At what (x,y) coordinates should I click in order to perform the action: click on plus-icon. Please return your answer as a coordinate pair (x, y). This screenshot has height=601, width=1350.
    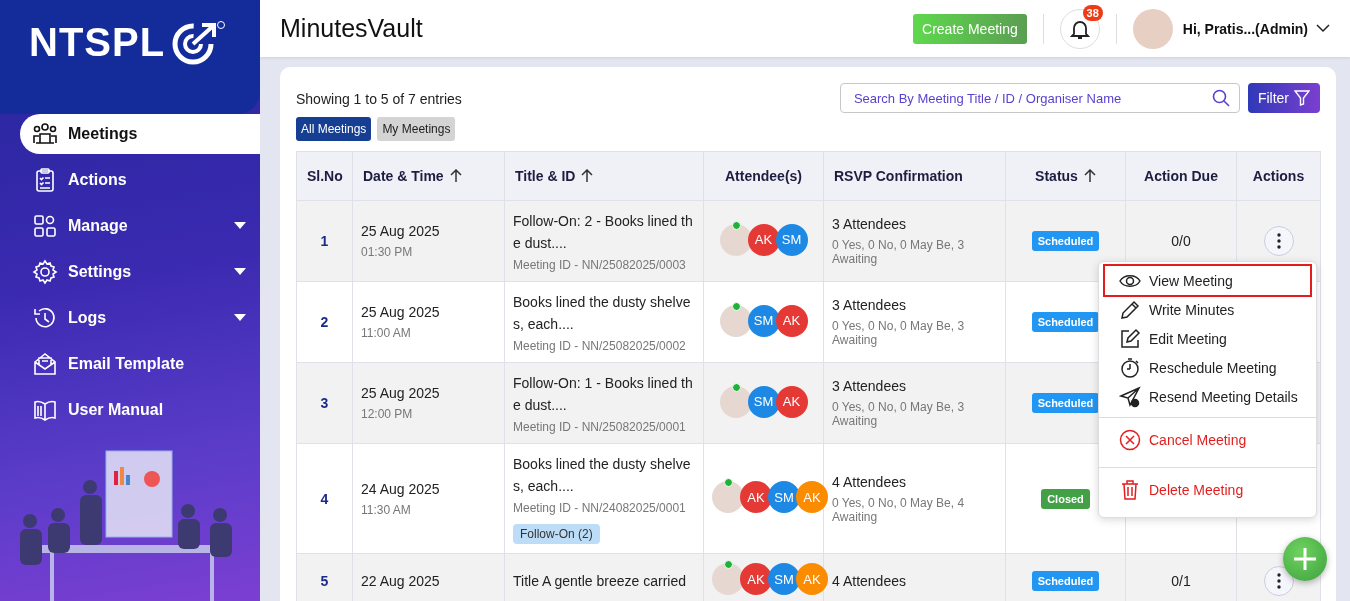
    Looking at the image, I should click on (1305, 559).